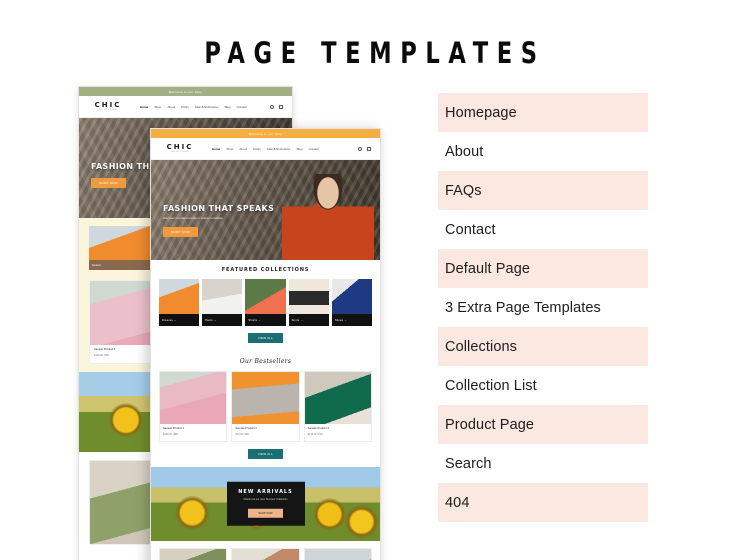  Describe the element at coordinates (171, 434) in the screenshot. I see `product-price: $130.00 USD` at that location.